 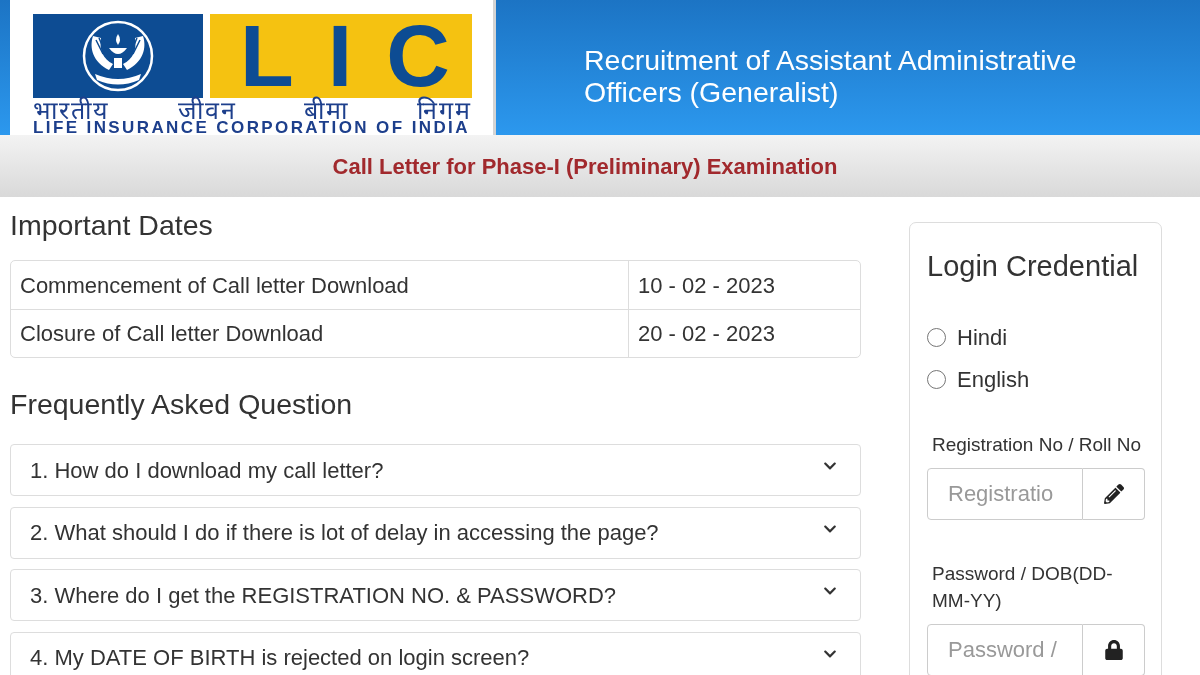 What do you see at coordinates (112, 225) in the screenshot?
I see `section-heading: Important Dates` at bounding box center [112, 225].